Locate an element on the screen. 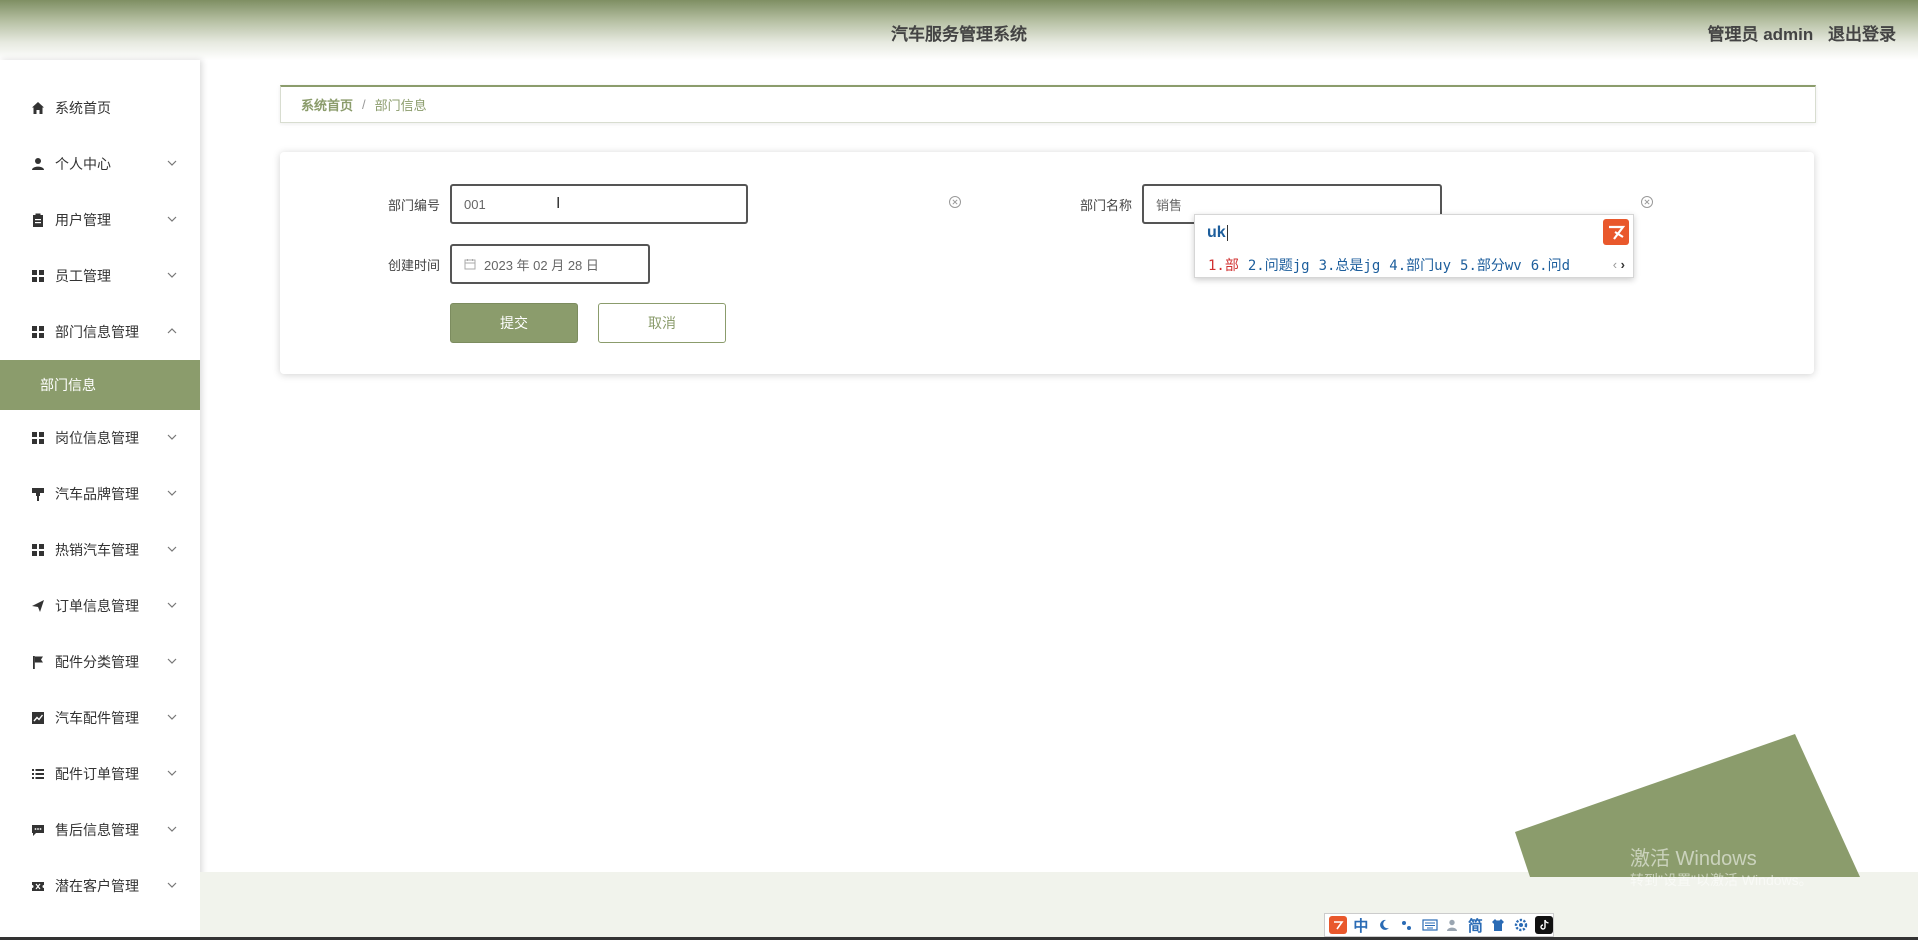  ime-toolbar: 中 简 is located at coordinates (1439, 925).